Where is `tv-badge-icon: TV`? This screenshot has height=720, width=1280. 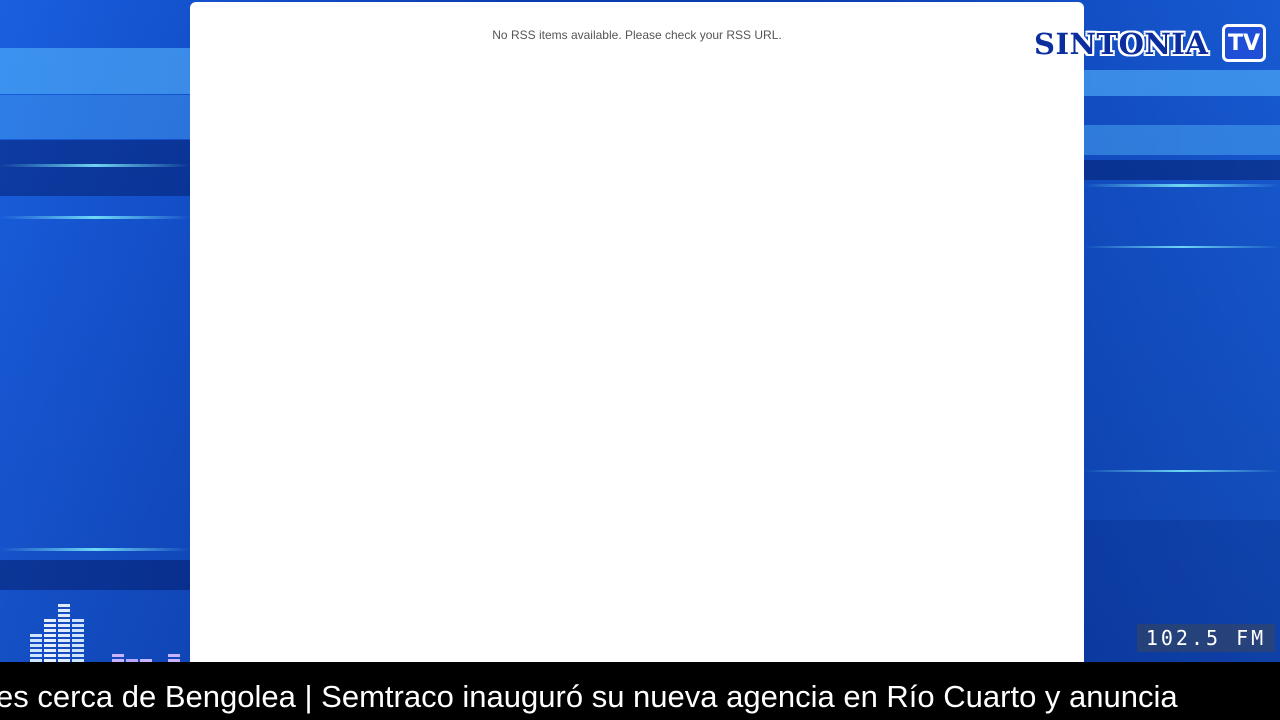 tv-badge-icon: TV is located at coordinates (1244, 43).